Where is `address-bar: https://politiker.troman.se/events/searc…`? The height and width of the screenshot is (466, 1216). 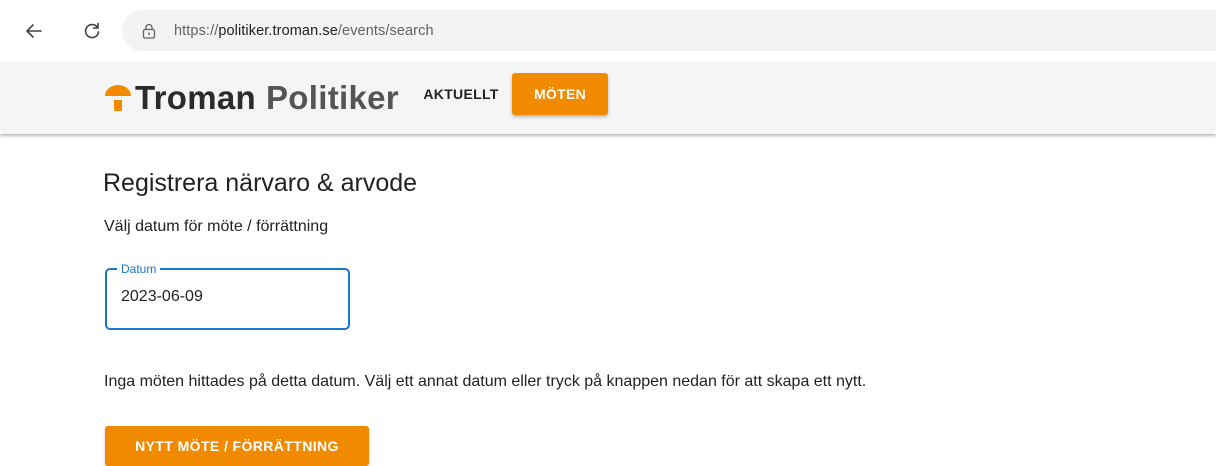 address-bar: https://politiker.troman.se/events/searc… is located at coordinates (669, 30).